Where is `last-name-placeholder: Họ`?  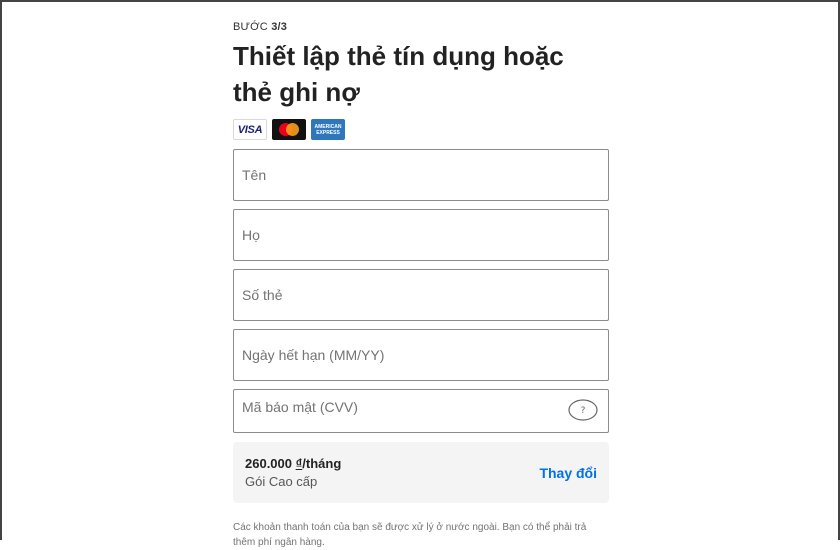
last-name-placeholder: Họ is located at coordinates (251, 235).